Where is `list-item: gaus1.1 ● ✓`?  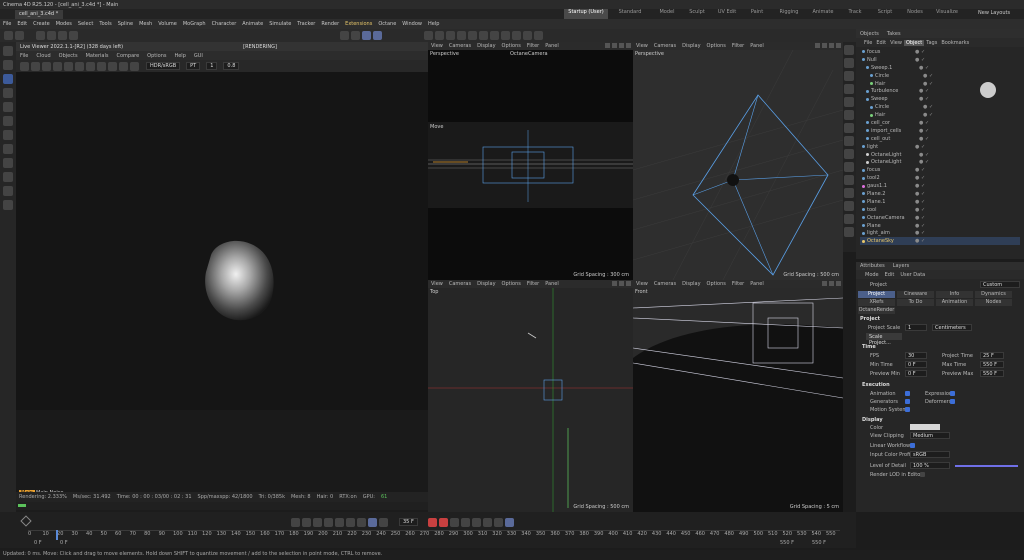 list-item: gaus1.1 ● ✓ is located at coordinates (940, 186).